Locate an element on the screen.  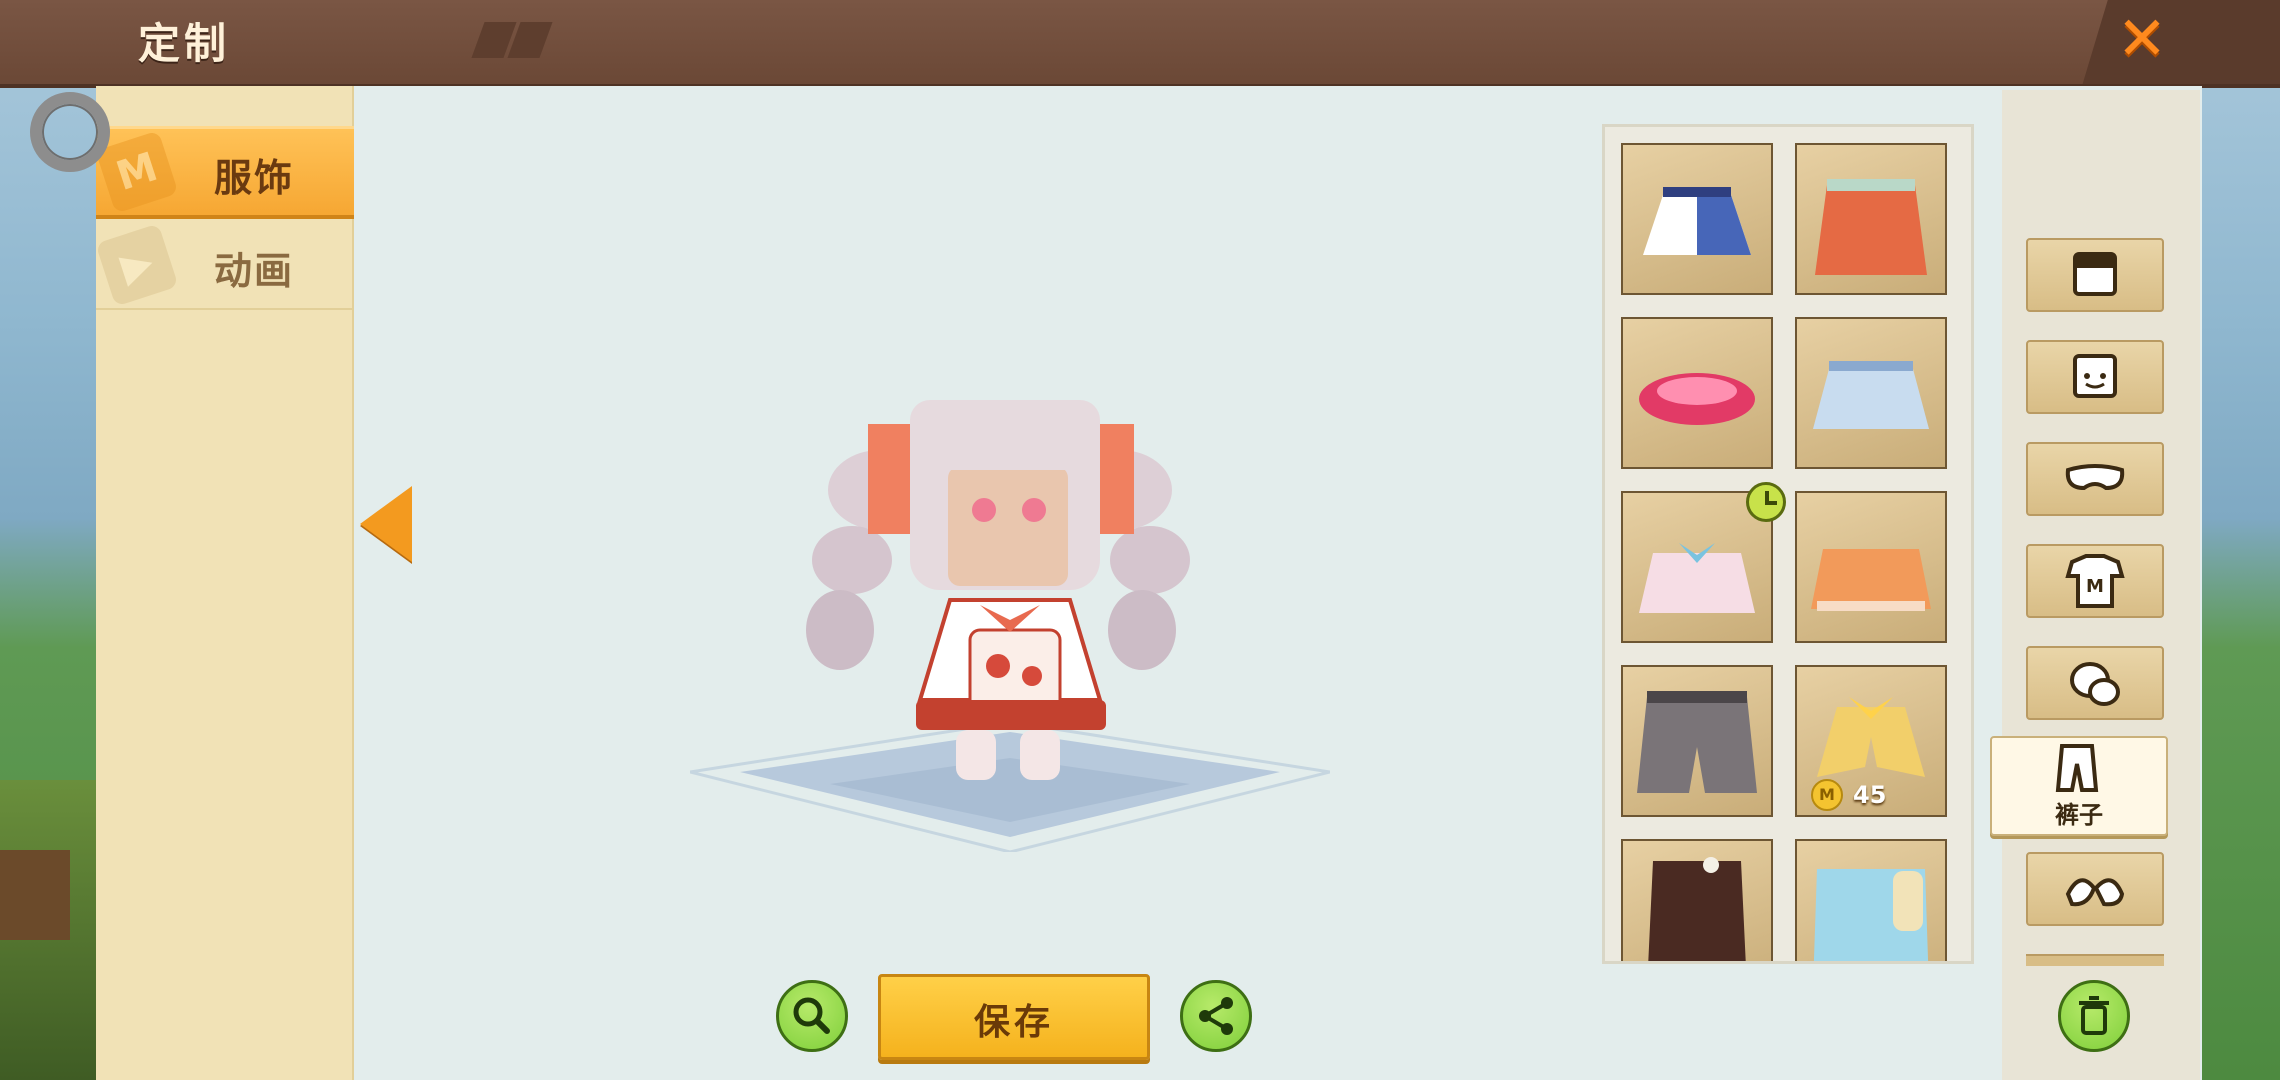
close-area is located at coordinates (2181, 42).